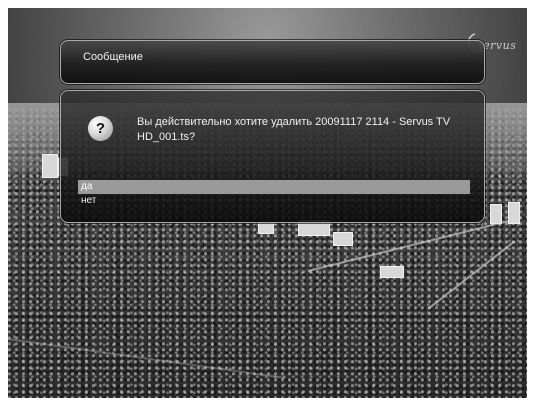 Image resolution: width=535 pixels, height=404 pixels. I want to click on option-no: нет, so click(274, 201).